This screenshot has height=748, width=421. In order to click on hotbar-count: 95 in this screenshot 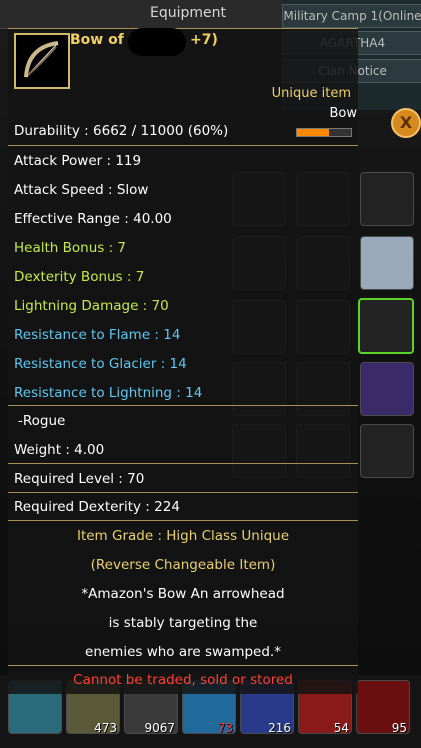, I will do `click(399, 728)`.